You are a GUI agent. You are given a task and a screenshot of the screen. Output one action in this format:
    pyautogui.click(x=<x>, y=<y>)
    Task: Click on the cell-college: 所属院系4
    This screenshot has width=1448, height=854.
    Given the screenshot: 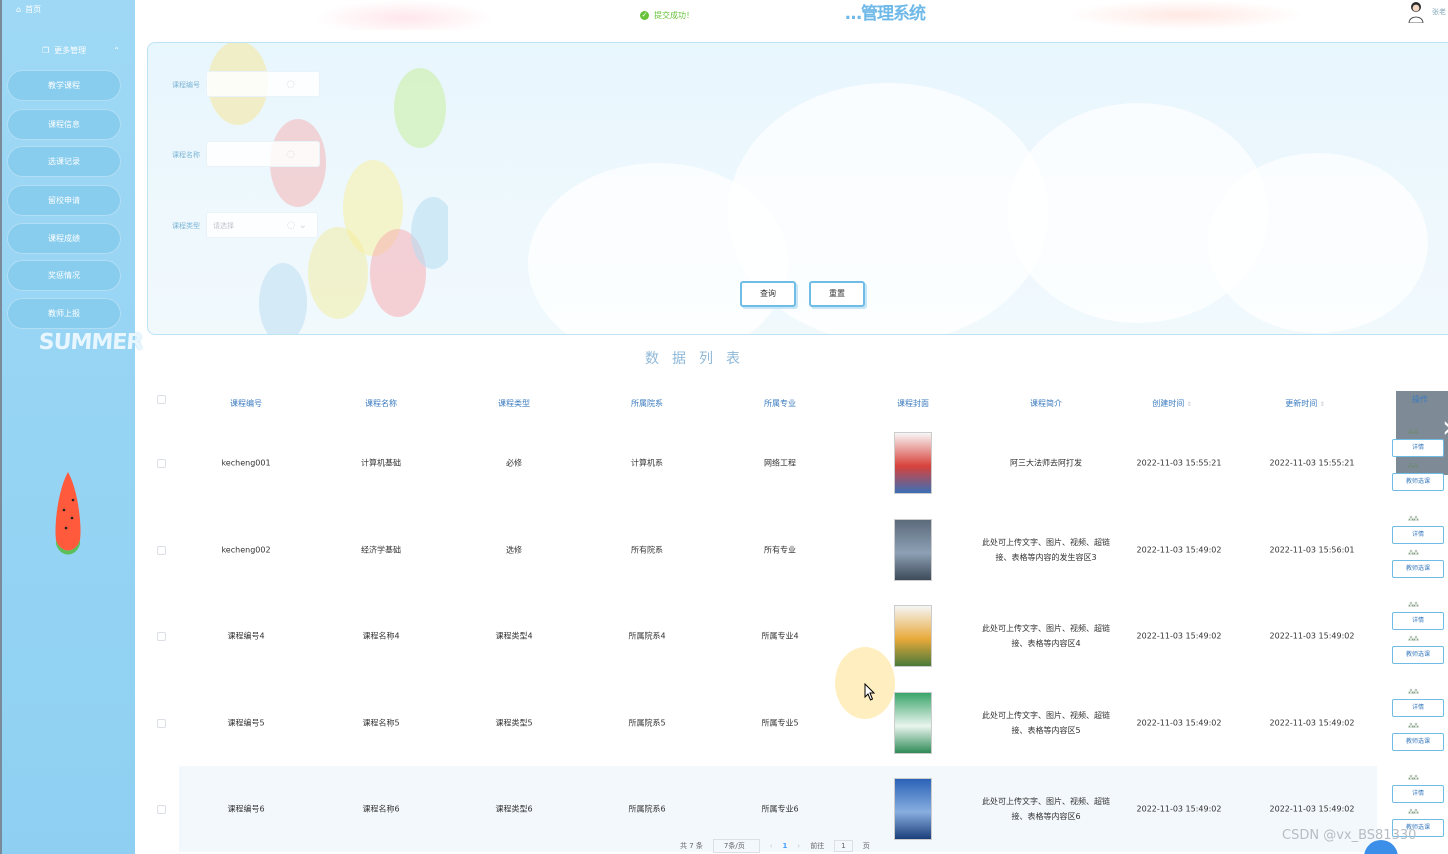 What is the action you would take?
    pyautogui.click(x=647, y=636)
    